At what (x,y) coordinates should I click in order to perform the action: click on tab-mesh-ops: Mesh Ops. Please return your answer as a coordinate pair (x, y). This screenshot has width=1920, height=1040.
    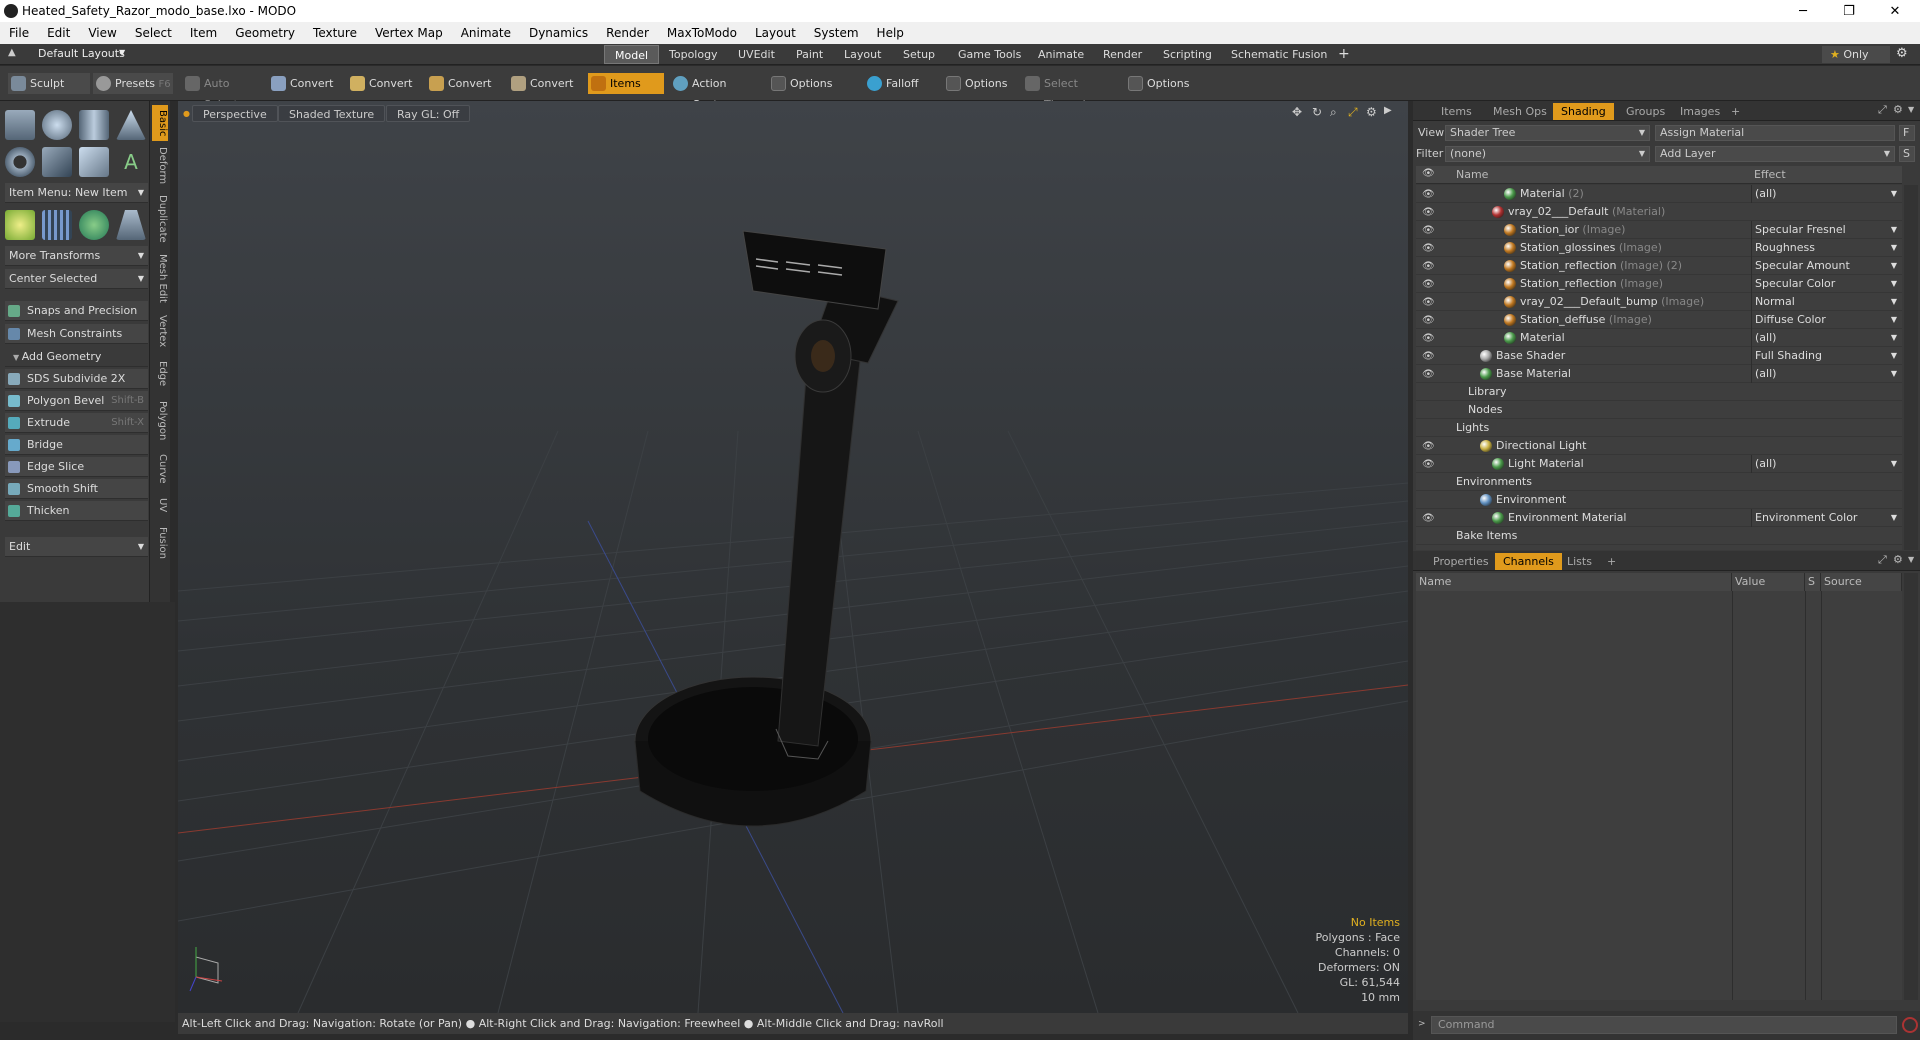
    Looking at the image, I should click on (1520, 111).